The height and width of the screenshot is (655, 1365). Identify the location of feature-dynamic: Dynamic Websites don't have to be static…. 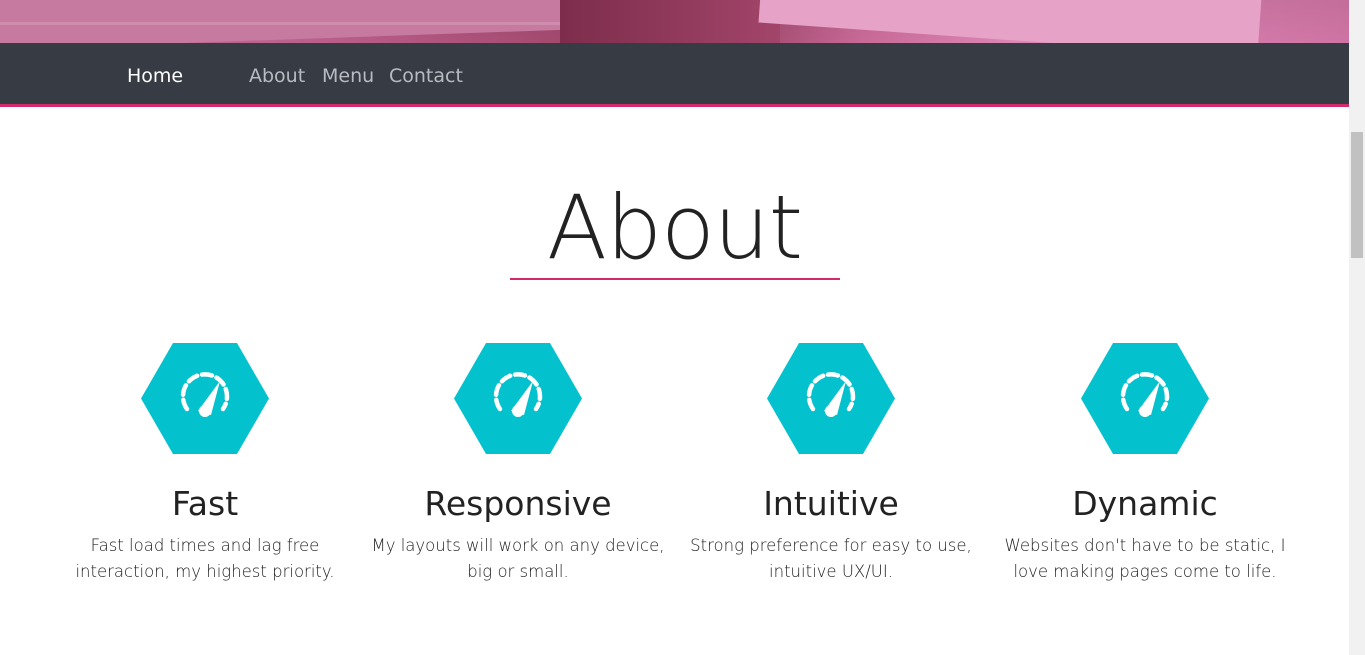
(1145, 464).